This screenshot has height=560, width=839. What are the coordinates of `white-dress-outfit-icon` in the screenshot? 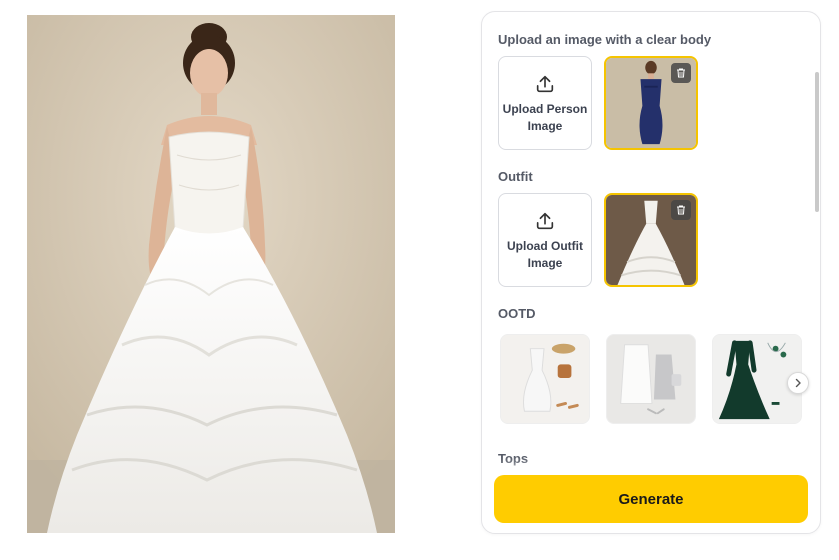 It's located at (545, 379).